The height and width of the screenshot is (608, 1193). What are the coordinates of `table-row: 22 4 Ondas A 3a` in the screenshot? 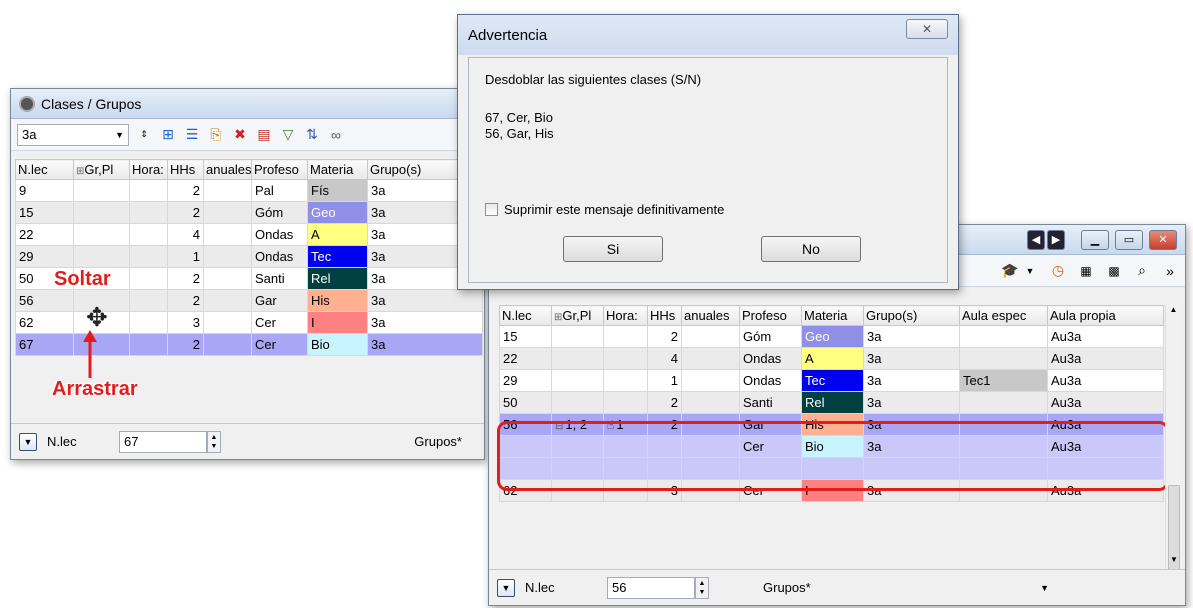 It's located at (249, 234).